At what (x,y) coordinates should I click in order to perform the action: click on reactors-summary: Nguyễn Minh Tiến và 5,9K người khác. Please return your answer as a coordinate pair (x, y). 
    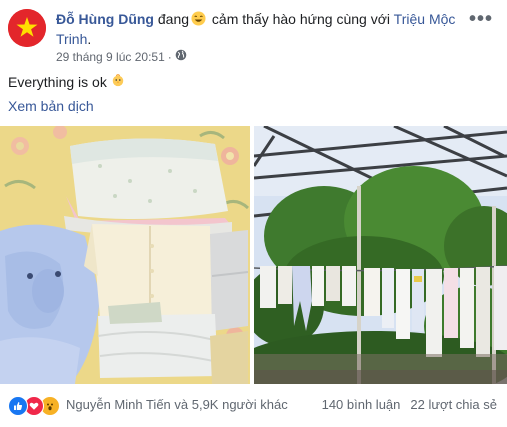
    Looking at the image, I should click on (177, 404).